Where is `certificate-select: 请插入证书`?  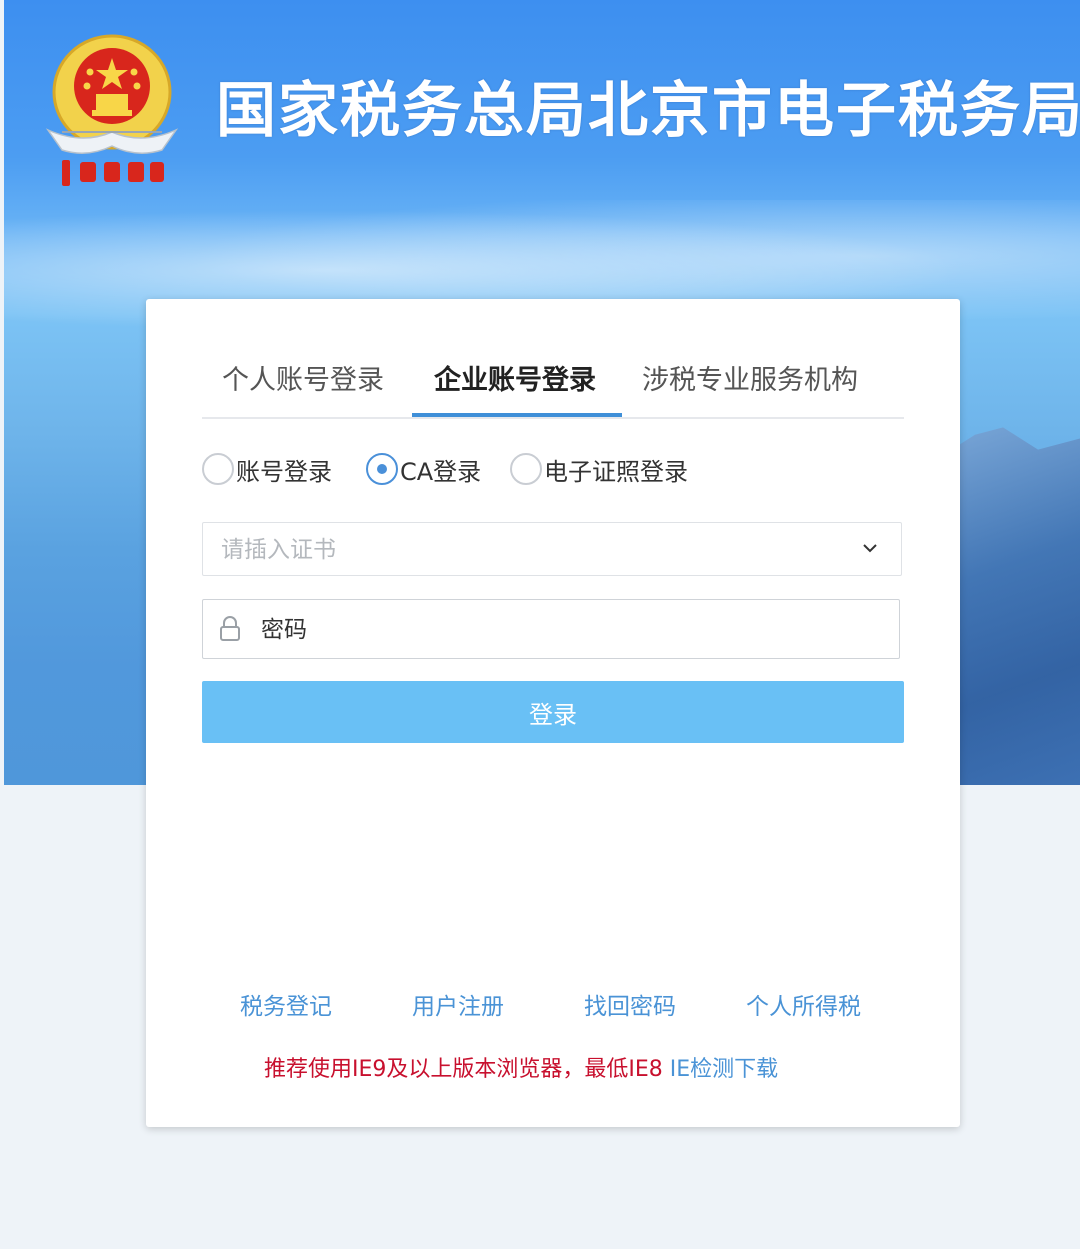 certificate-select: 请插入证书 is located at coordinates (552, 549).